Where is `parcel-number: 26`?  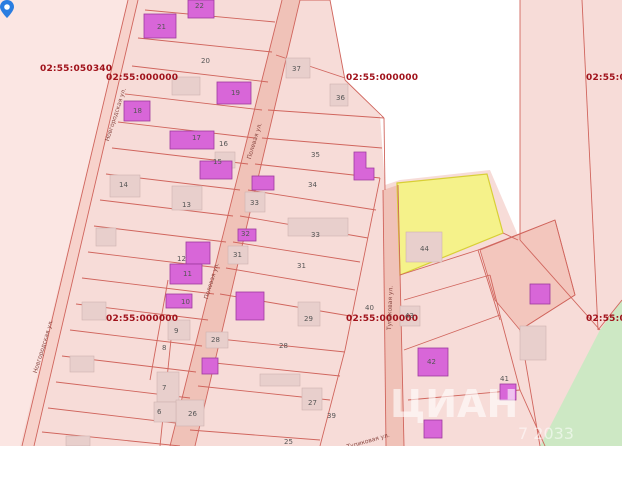 parcel-number: 26 is located at coordinates (192, 414).